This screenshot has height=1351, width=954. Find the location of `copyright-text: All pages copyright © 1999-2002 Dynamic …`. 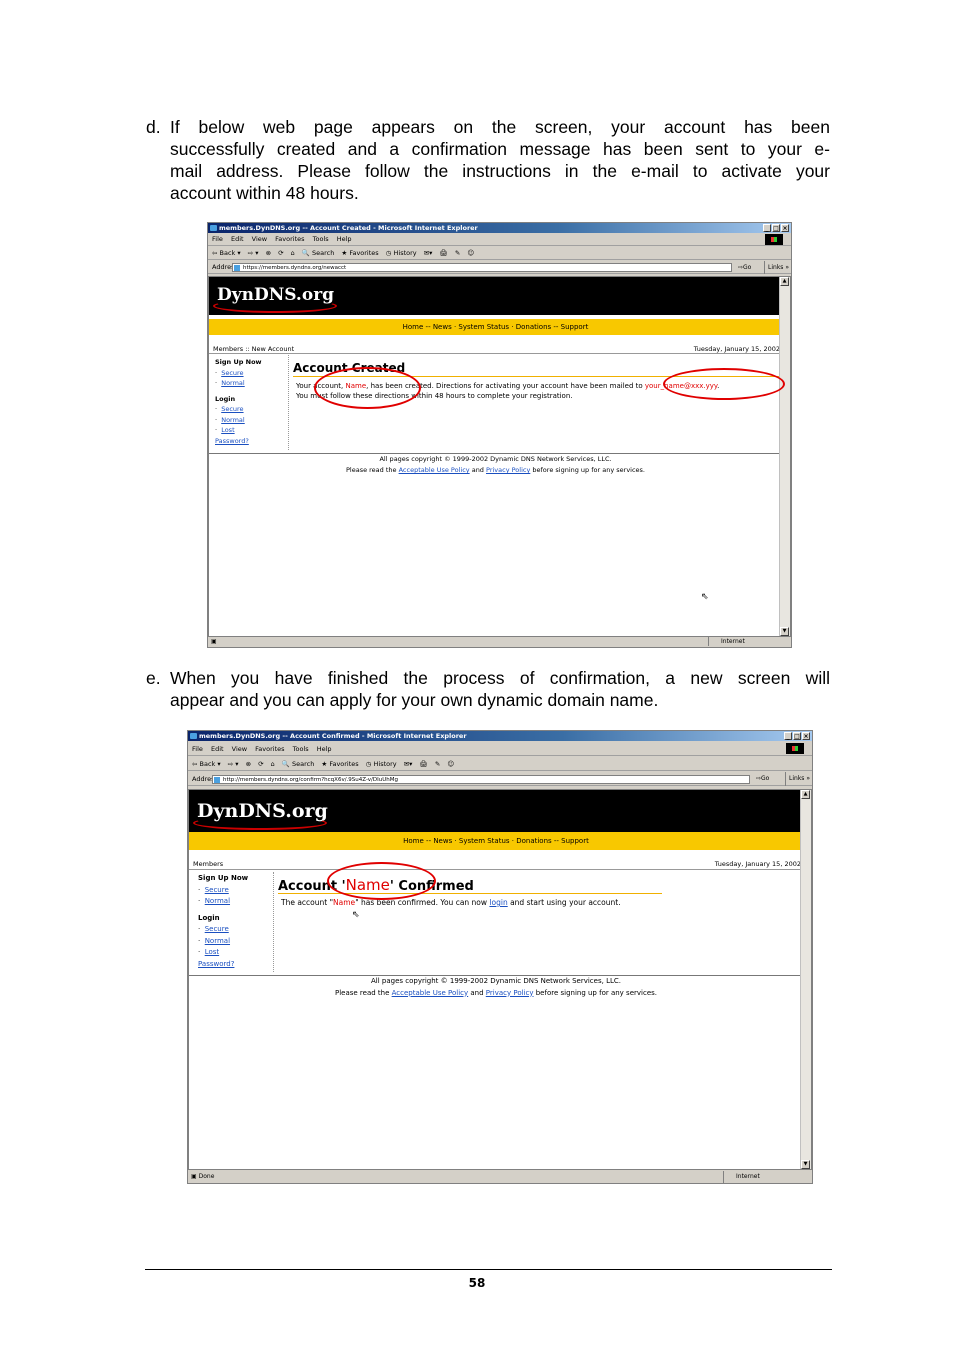

copyright-text: All pages copyright © 1999-2002 Dynamic … is located at coordinates (495, 459).